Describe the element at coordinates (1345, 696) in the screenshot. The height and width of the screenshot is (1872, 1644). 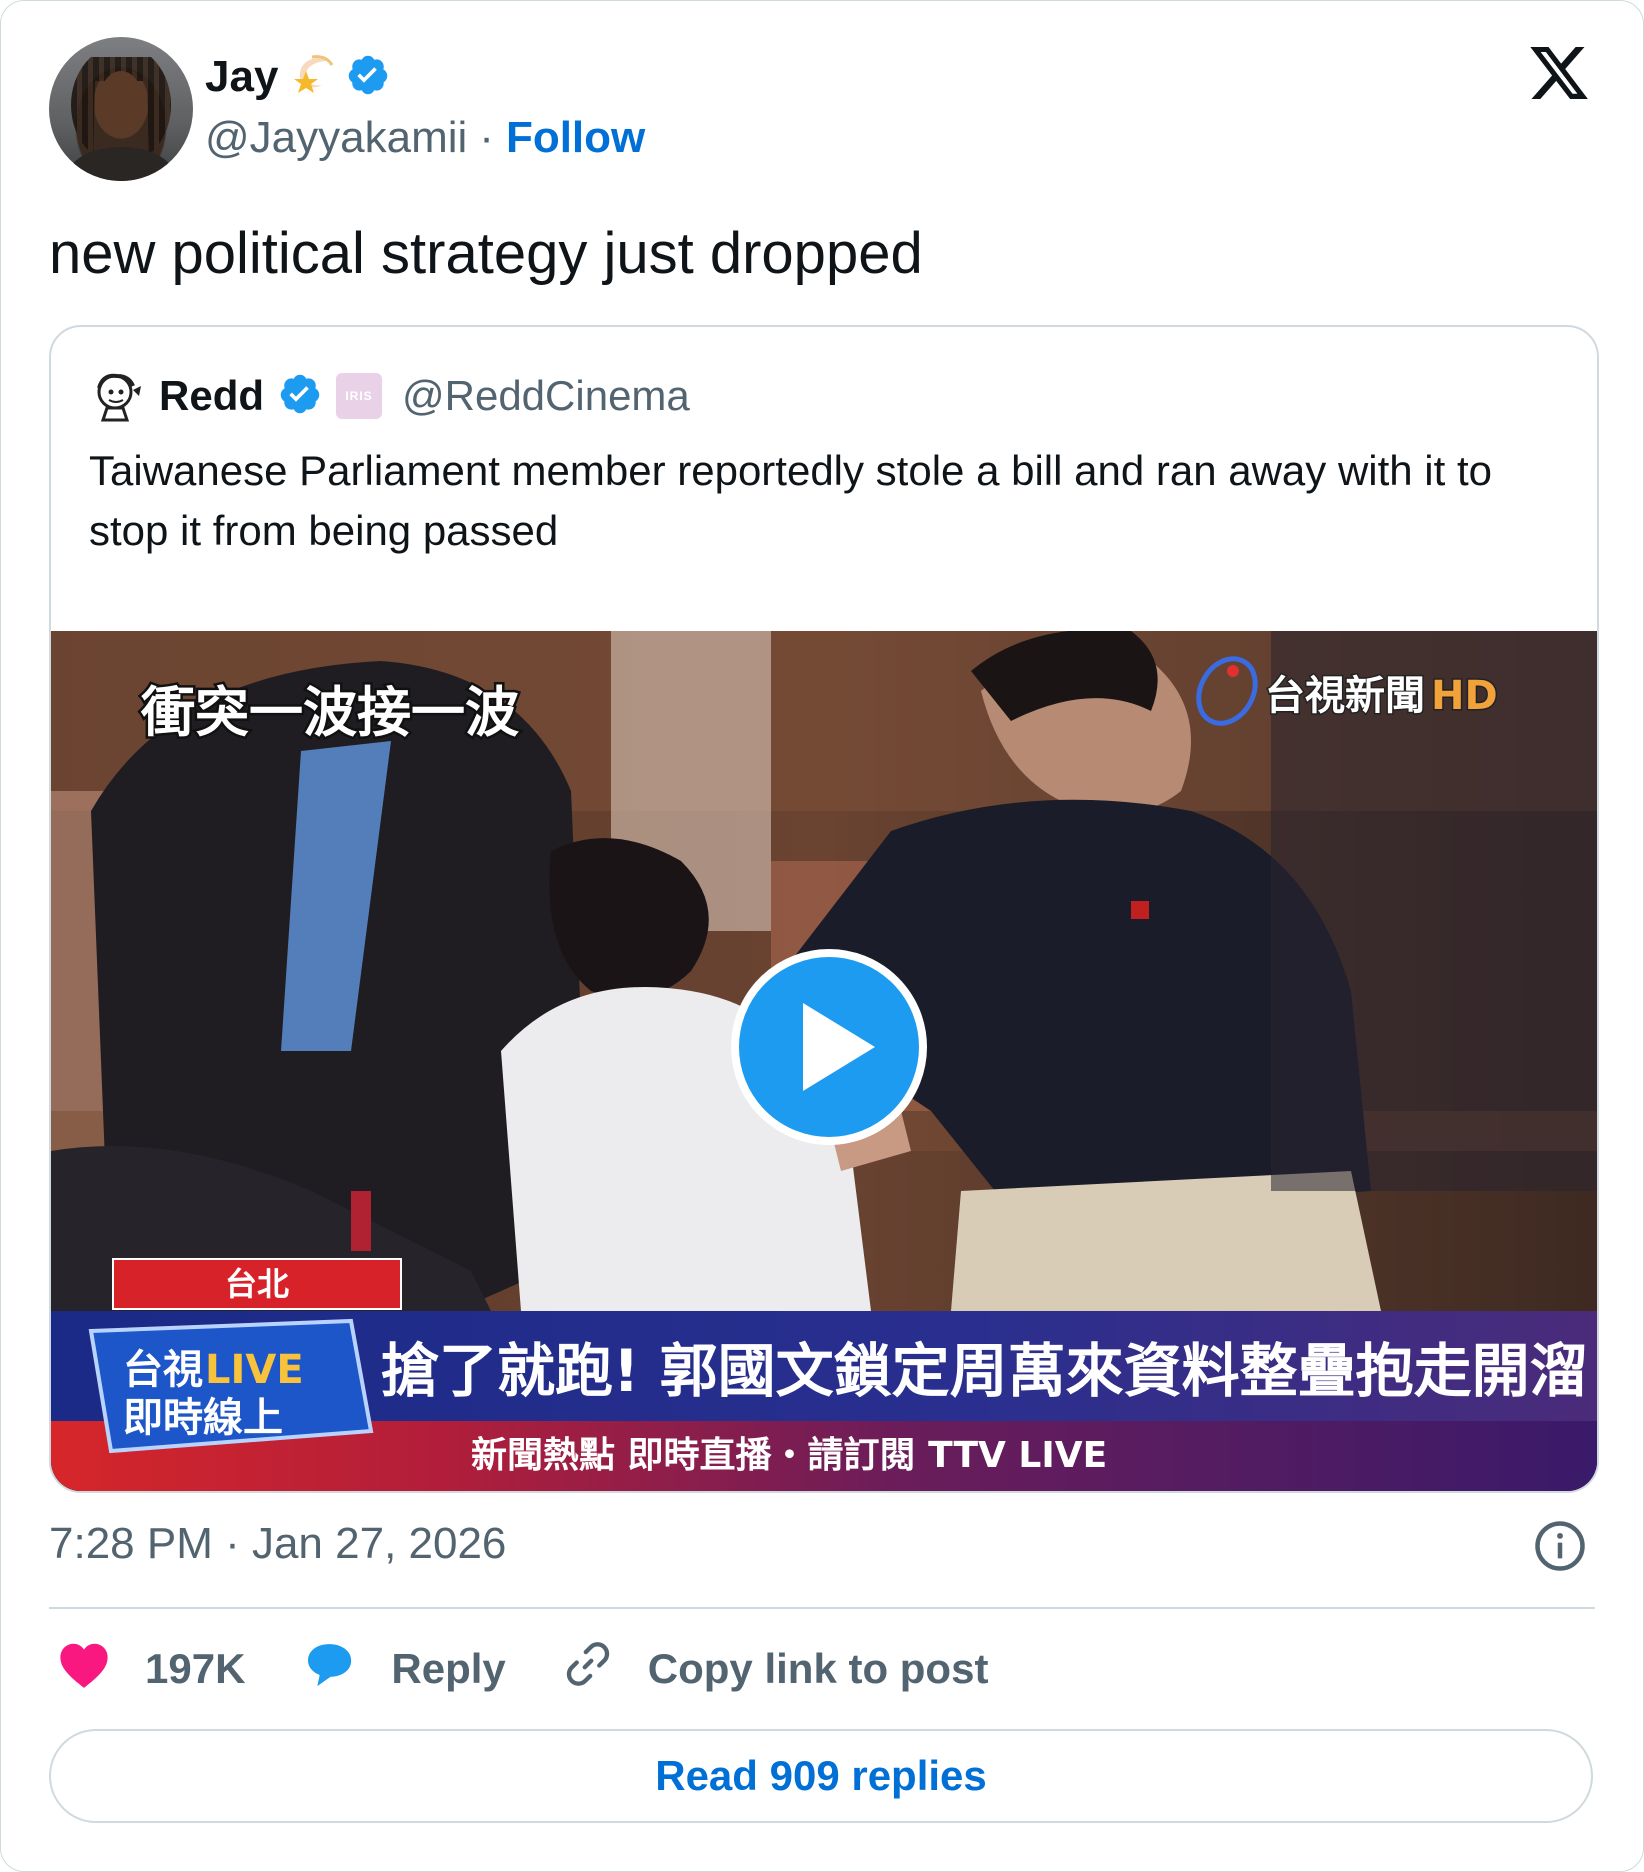
I see `channel-name: 台視新聞` at that location.